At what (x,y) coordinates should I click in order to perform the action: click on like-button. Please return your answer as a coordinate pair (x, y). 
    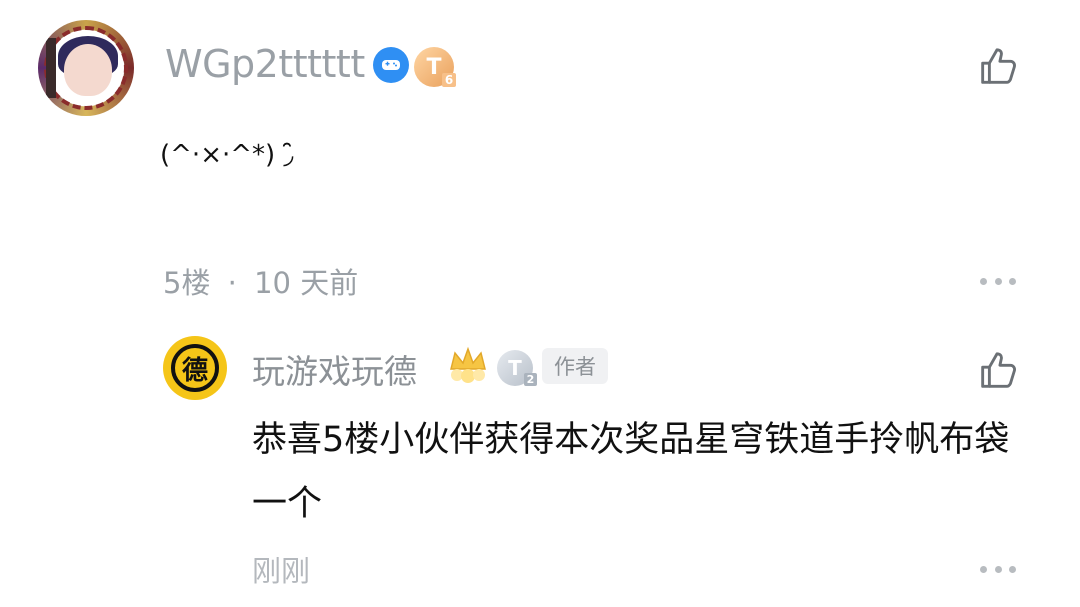
    Looking at the image, I should click on (998, 67).